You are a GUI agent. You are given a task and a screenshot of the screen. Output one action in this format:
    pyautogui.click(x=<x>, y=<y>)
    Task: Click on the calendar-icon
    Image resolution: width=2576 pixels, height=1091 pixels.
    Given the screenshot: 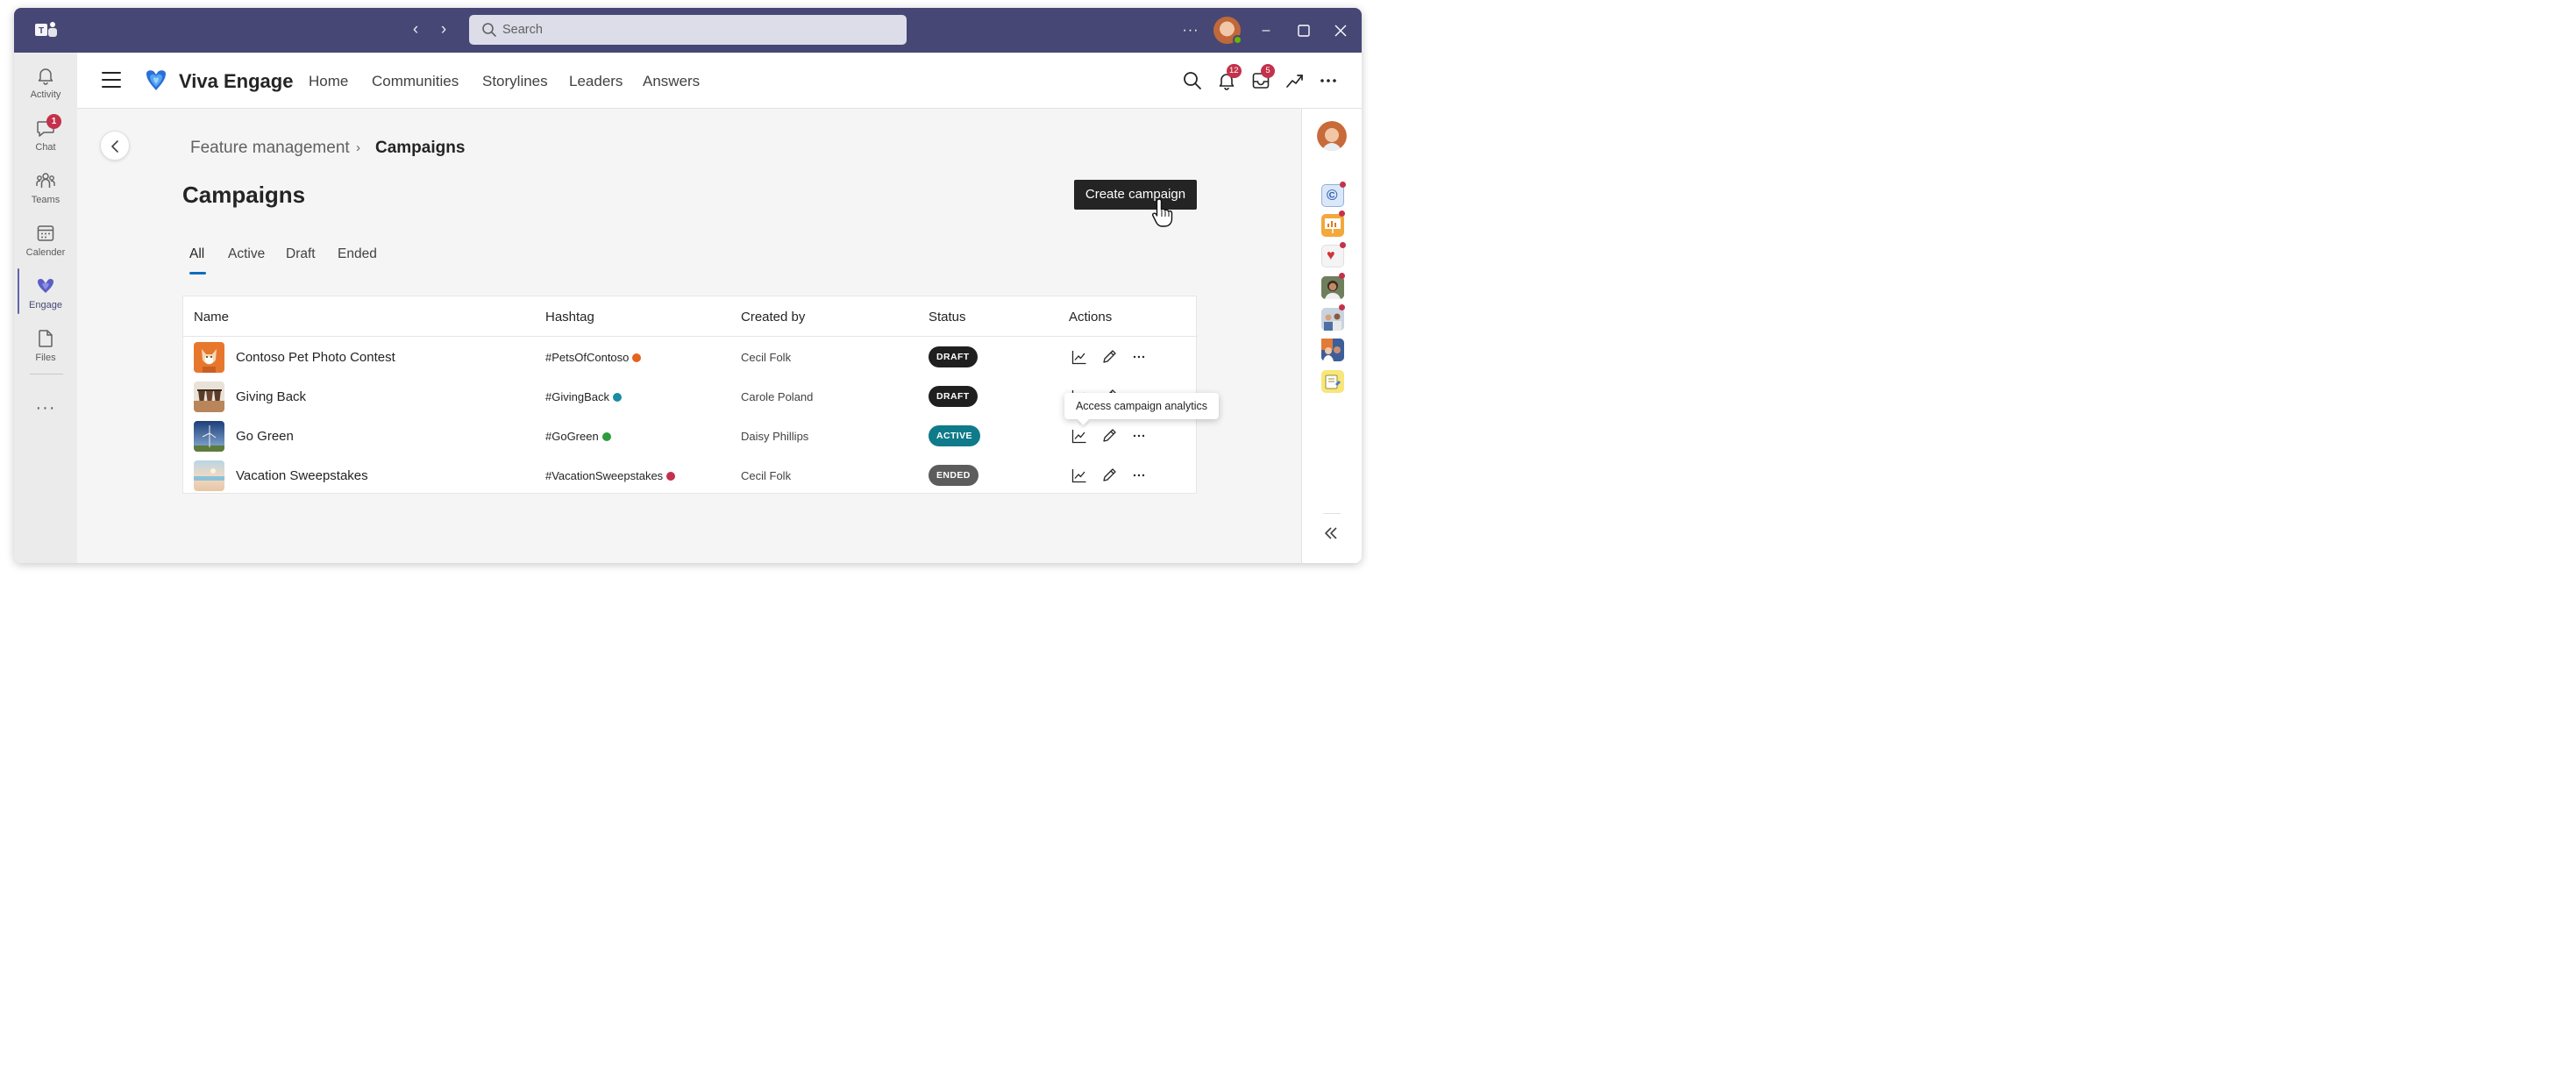 What is the action you would take?
    pyautogui.click(x=45, y=233)
    